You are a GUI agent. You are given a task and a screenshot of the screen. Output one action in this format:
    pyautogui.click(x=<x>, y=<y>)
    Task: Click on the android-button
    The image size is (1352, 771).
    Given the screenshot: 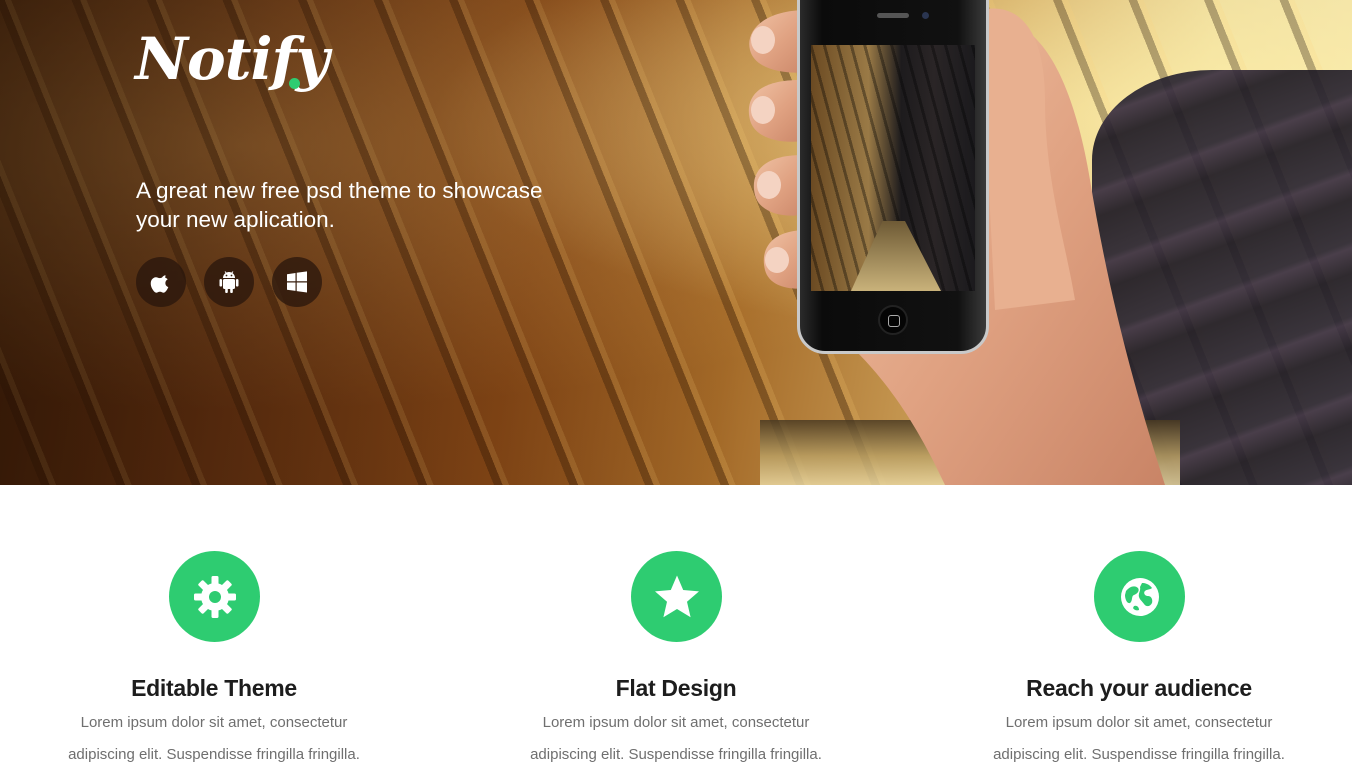 What is the action you would take?
    pyautogui.click(x=229, y=282)
    